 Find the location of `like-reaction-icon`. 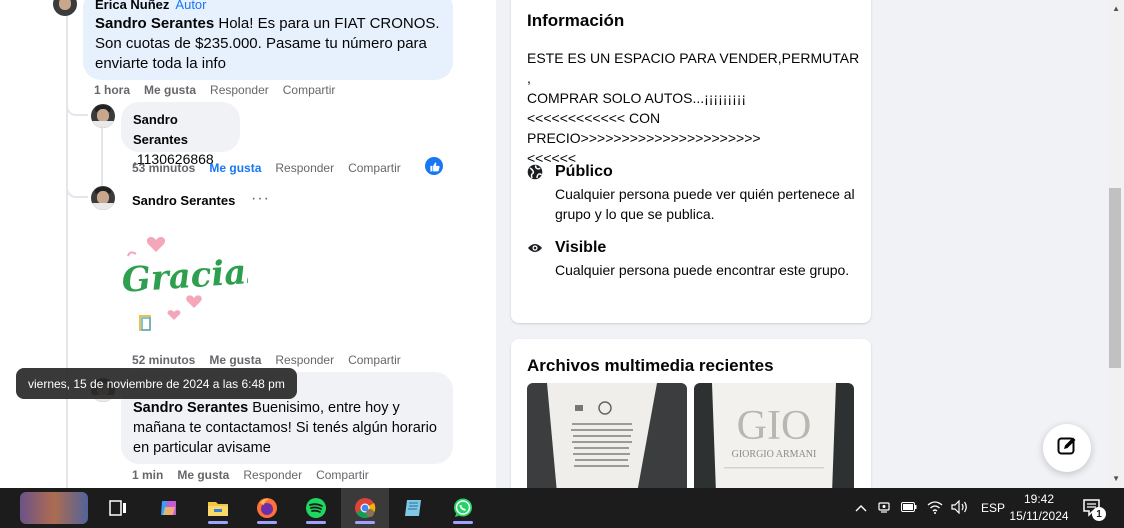

like-reaction-icon is located at coordinates (434, 166).